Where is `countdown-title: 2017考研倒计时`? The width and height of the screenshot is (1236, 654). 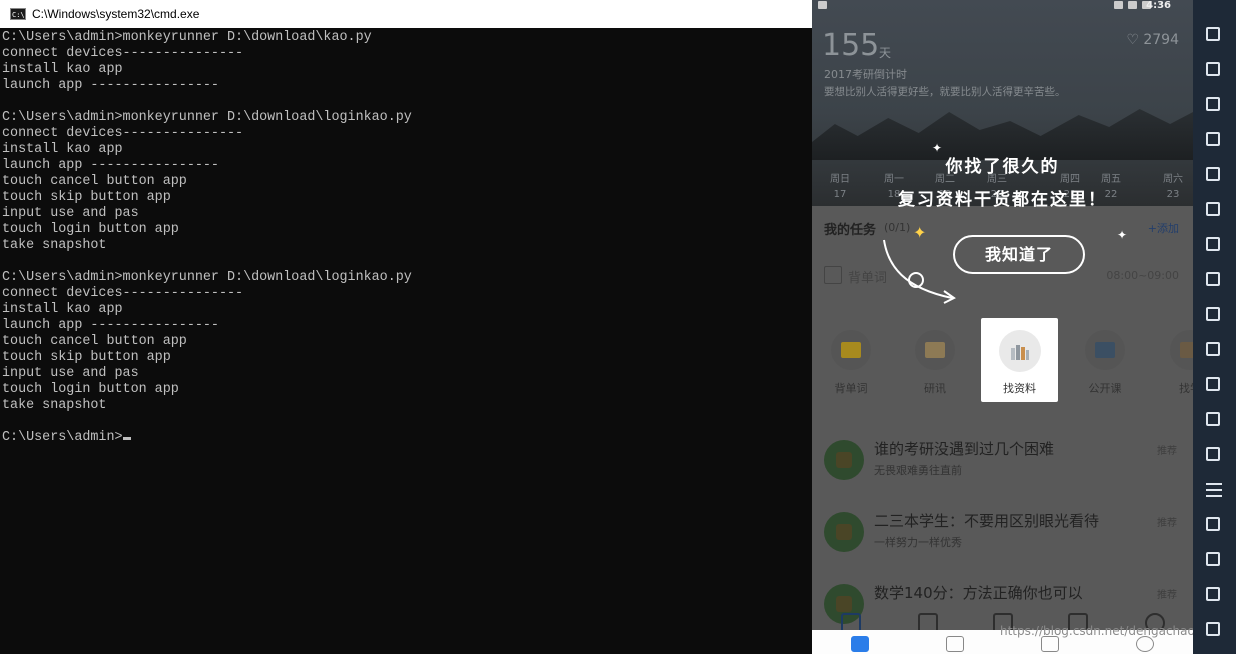
countdown-title: 2017考研倒计时 is located at coordinates (865, 74).